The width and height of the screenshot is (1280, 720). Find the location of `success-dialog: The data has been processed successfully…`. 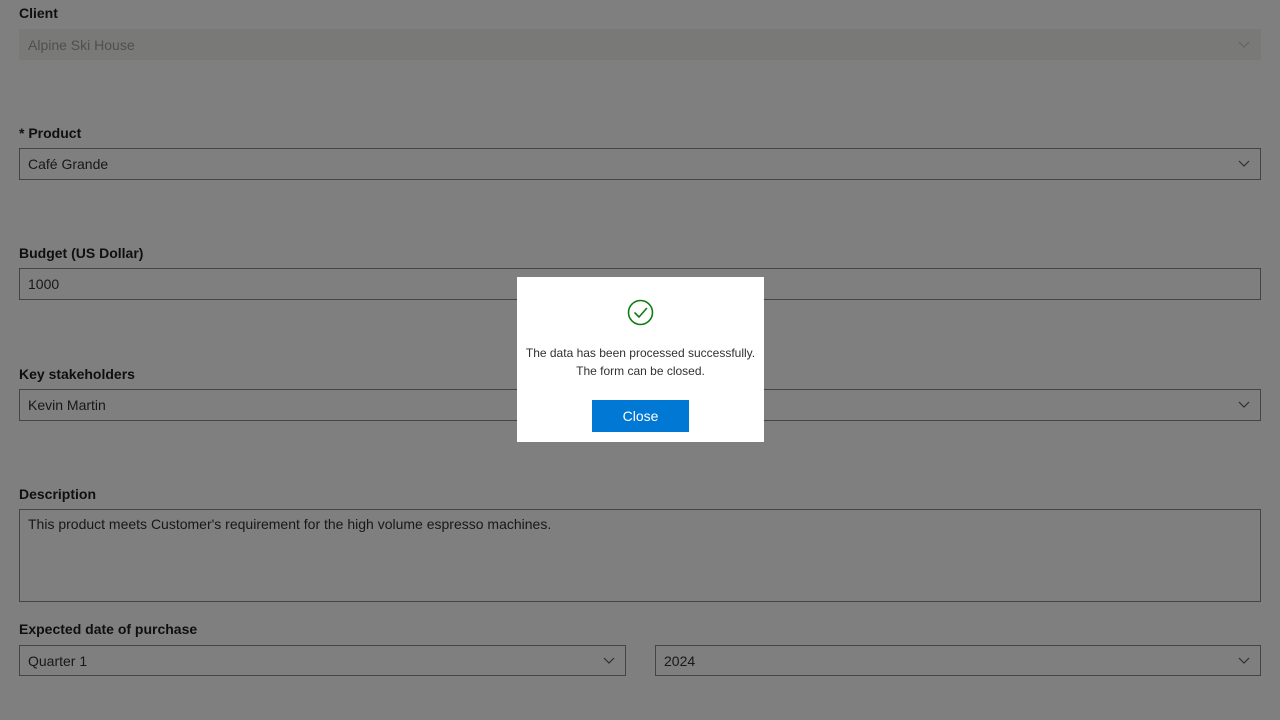

success-dialog: The data has been processed successfully… is located at coordinates (640, 359).